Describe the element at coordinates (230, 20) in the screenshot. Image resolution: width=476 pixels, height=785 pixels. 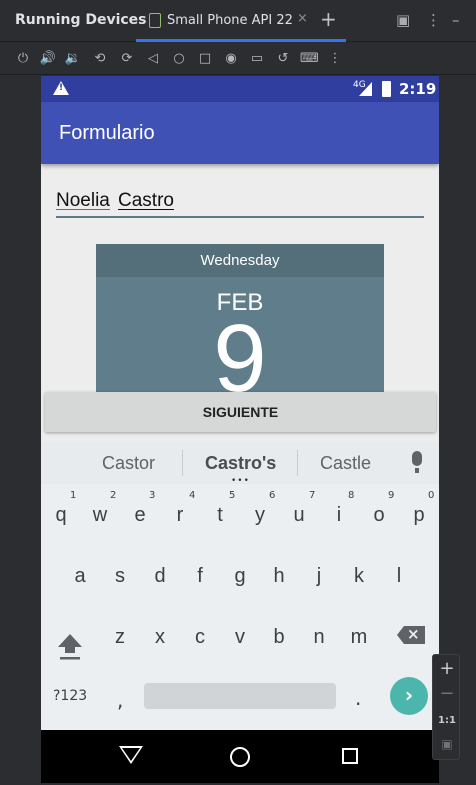
I see `tab-label: Small Phone API 22` at that location.